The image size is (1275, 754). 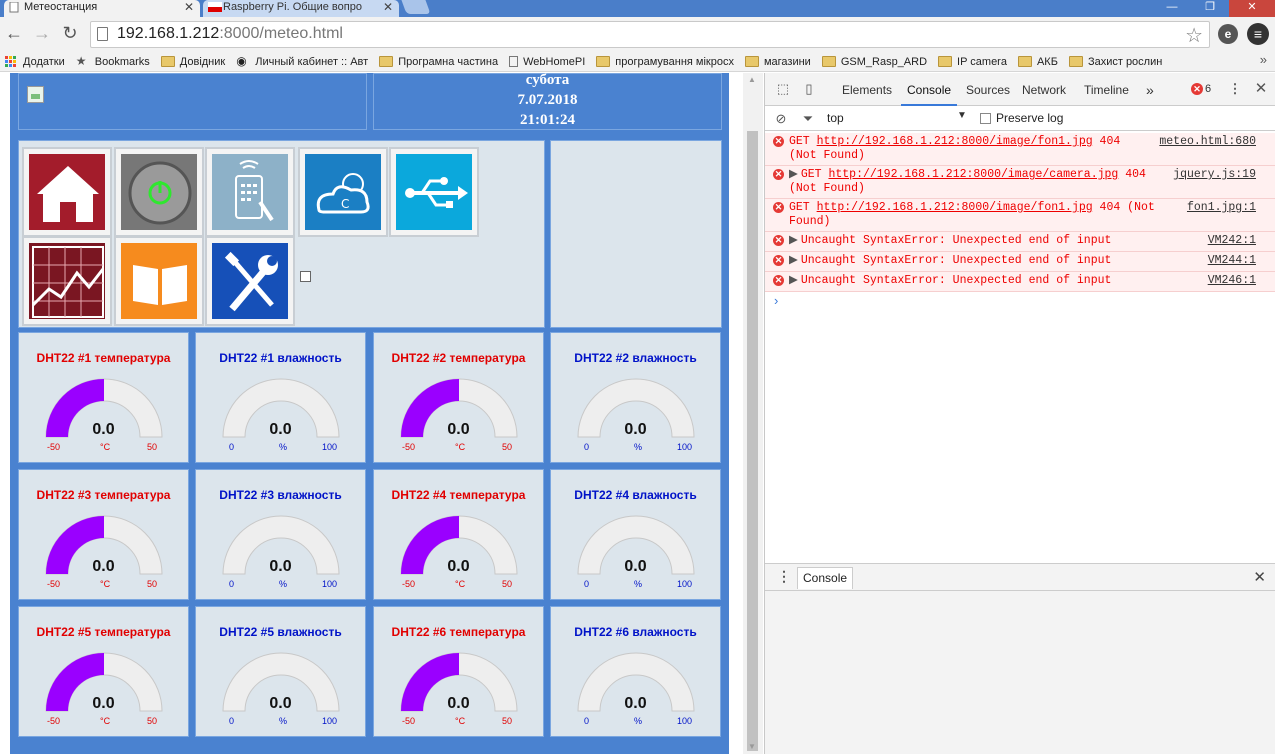 What do you see at coordinates (102, 8) in the screenshot?
I see `tab-meteo: Метеостанция ✕` at bounding box center [102, 8].